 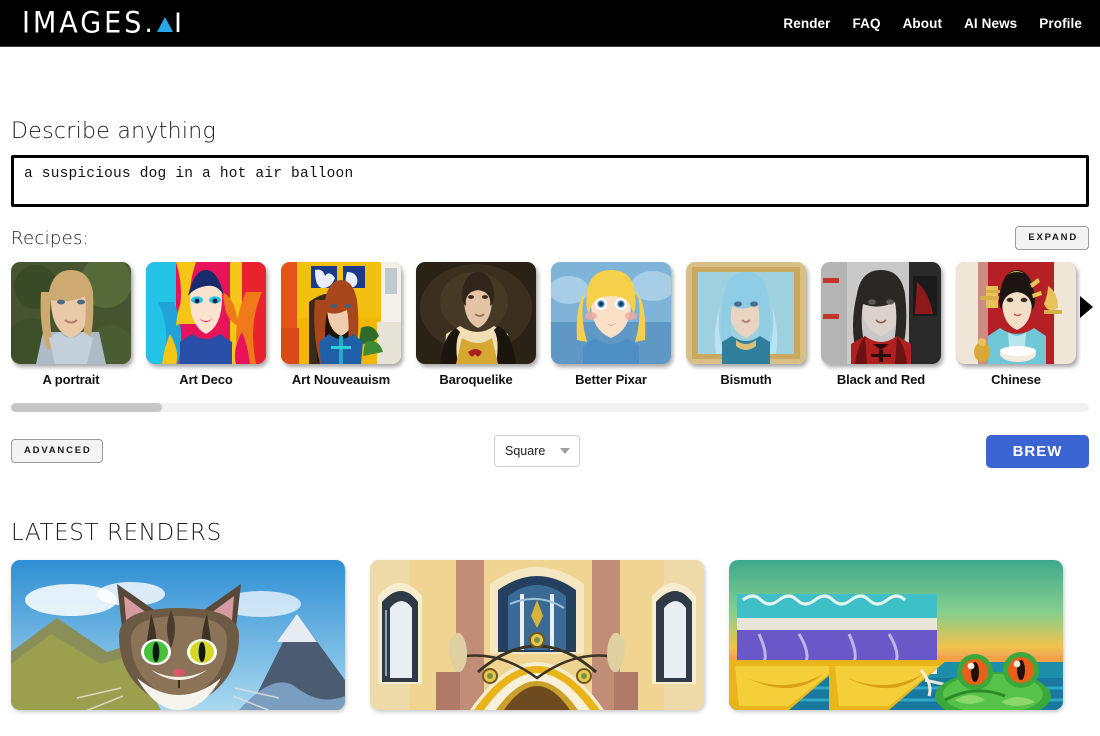 I want to click on recipe-label: Chinese, so click(x=1016, y=379).